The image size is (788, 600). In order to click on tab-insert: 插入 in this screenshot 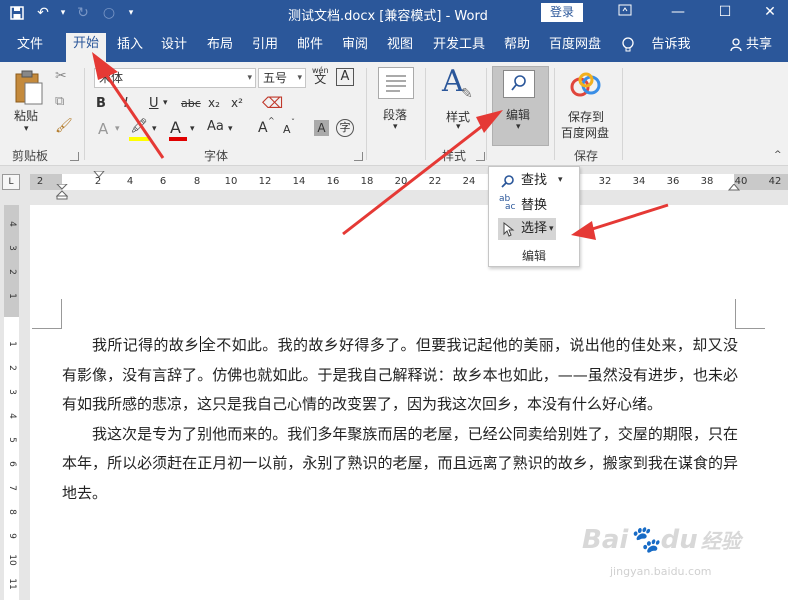, I will do `click(130, 48)`.